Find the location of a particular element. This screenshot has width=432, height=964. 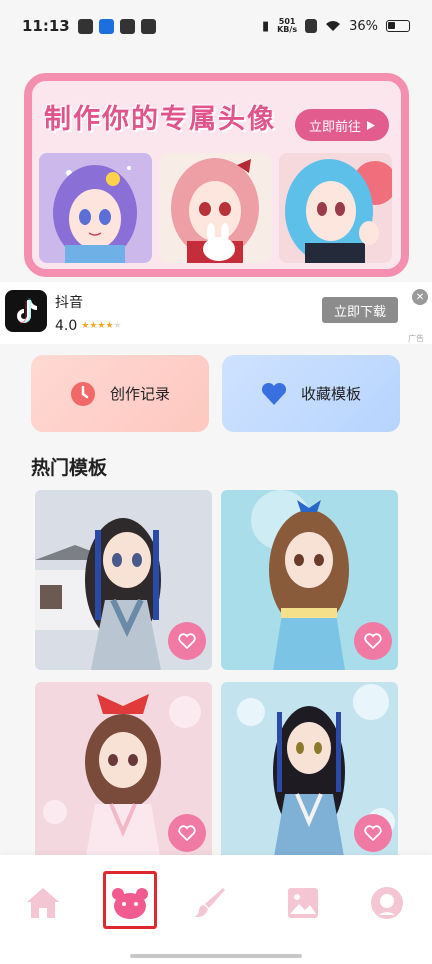

hot-templates-title: 热门模板 is located at coordinates (69, 468).